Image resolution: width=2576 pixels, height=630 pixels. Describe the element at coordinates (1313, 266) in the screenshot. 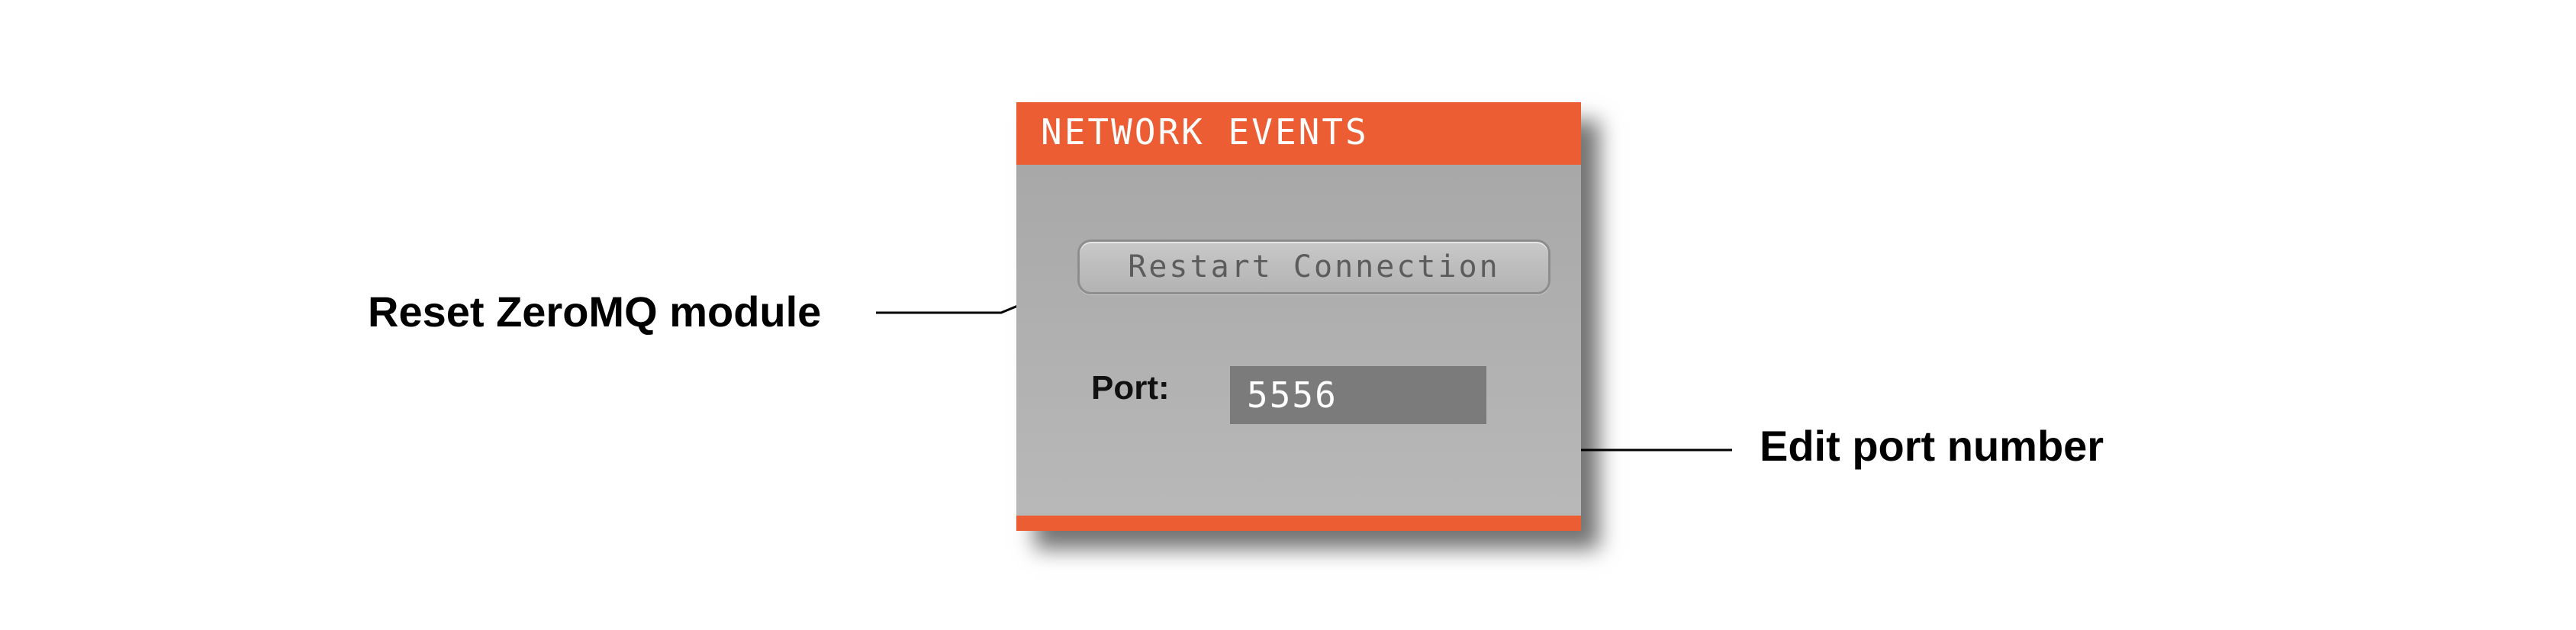

I see `restart-connection-button: Restart Connection` at that location.